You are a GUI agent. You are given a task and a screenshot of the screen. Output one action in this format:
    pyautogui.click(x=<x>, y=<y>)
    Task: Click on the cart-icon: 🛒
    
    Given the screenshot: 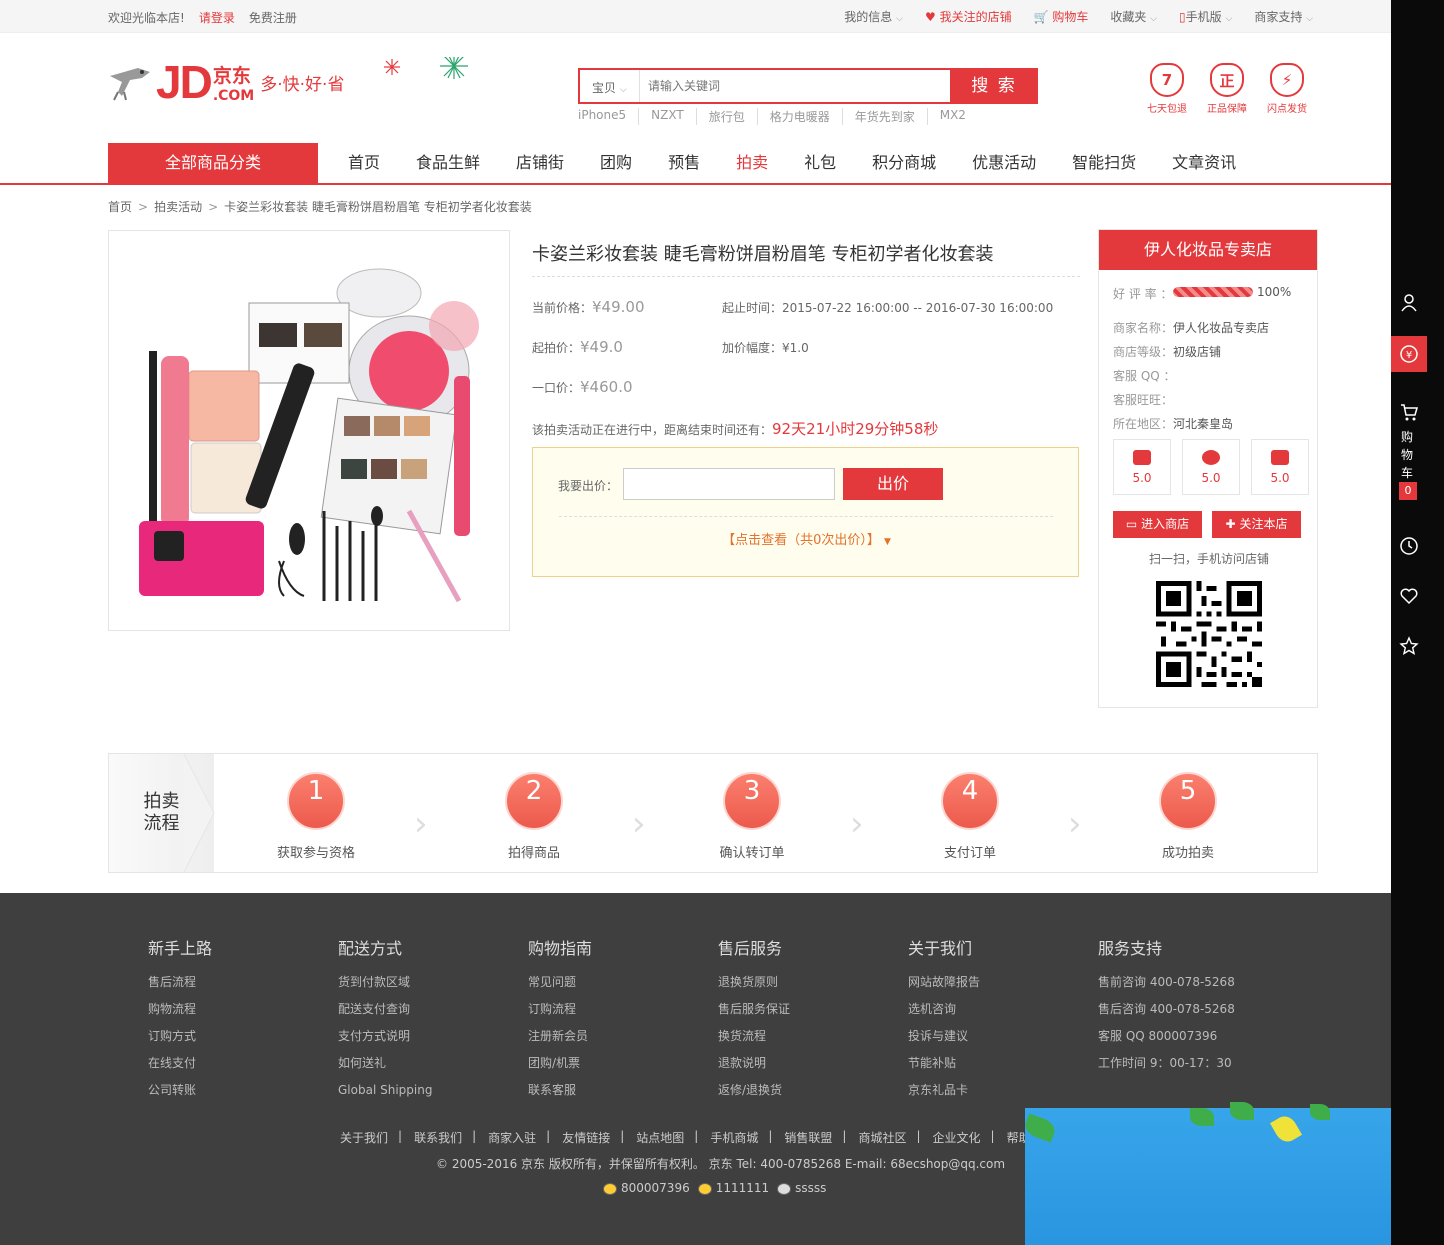 What is the action you would take?
    pyautogui.click(x=1041, y=17)
    